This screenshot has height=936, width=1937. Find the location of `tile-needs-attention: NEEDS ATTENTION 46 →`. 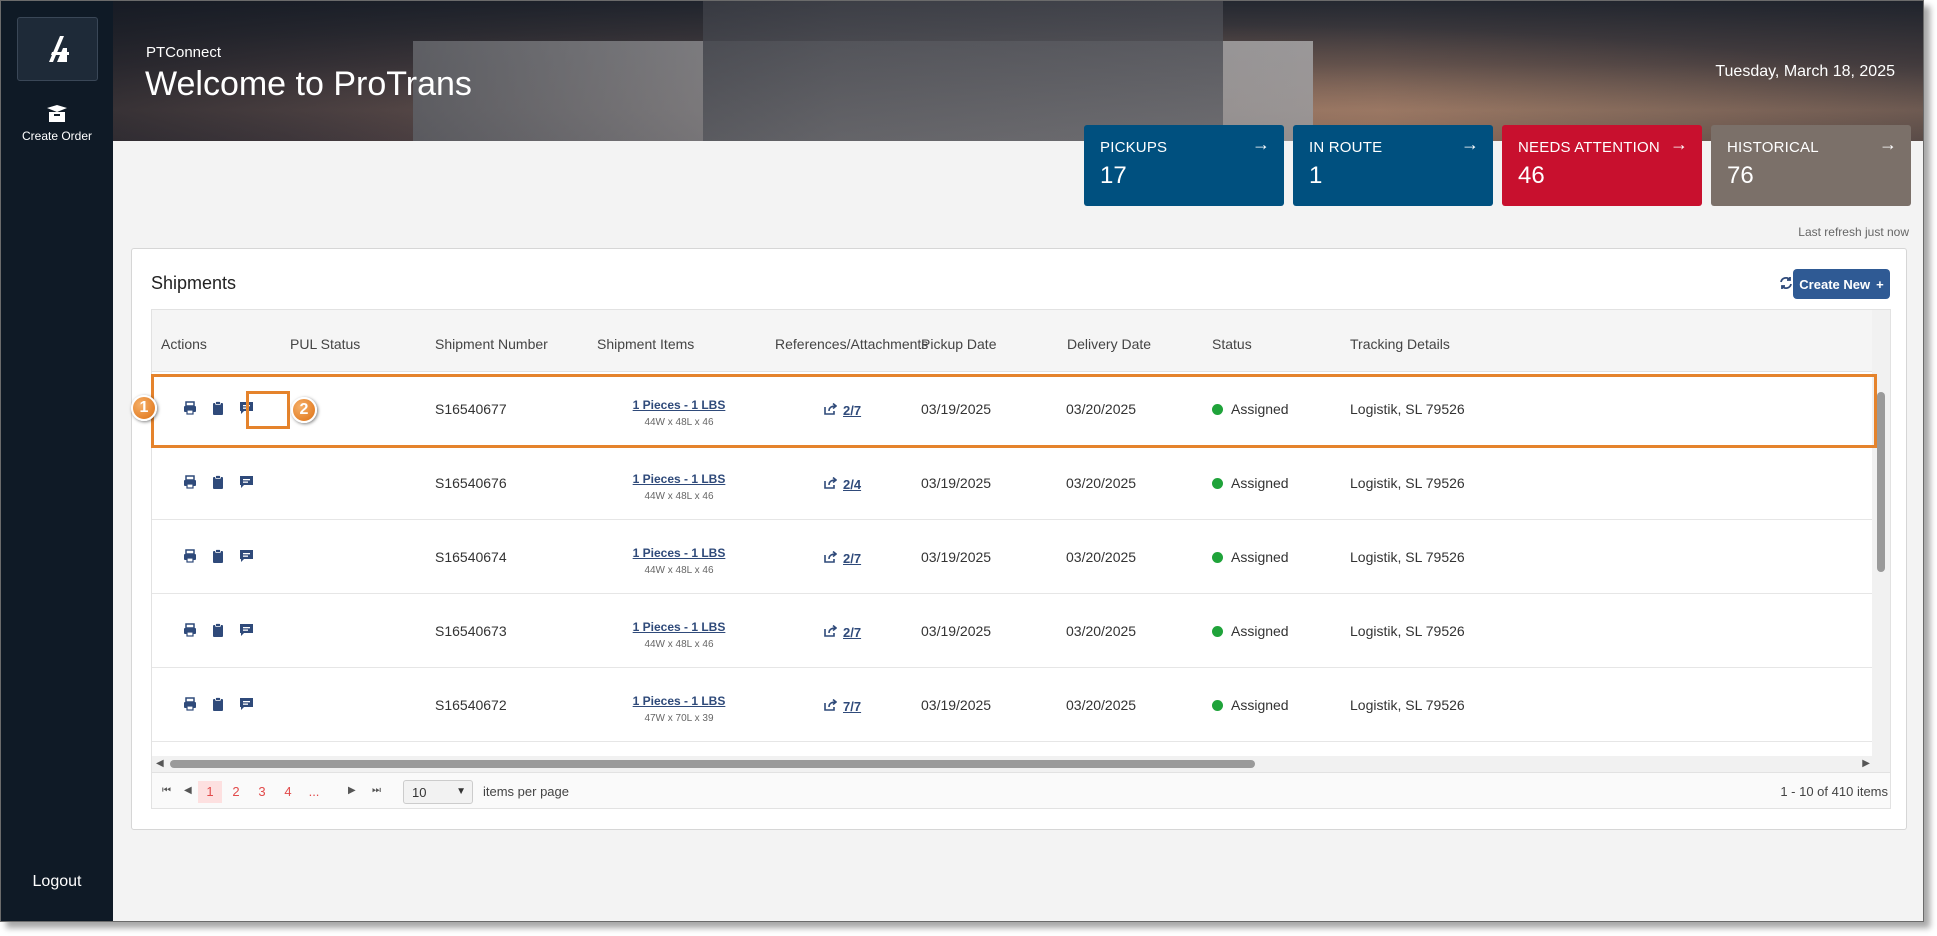

tile-needs-attention: NEEDS ATTENTION 46 → is located at coordinates (1602, 165).